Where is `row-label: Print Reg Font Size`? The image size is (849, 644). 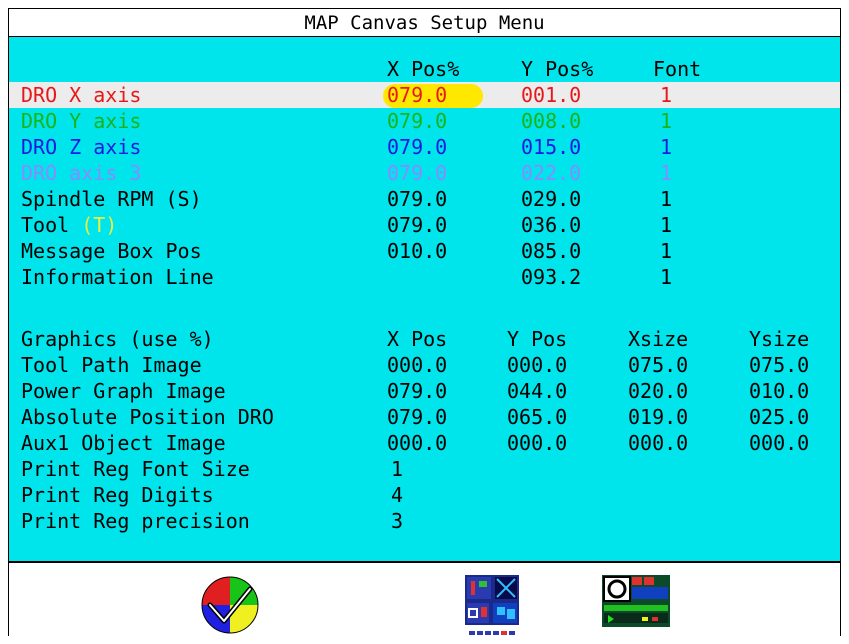 row-label: Print Reg Font Size is located at coordinates (135, 469).